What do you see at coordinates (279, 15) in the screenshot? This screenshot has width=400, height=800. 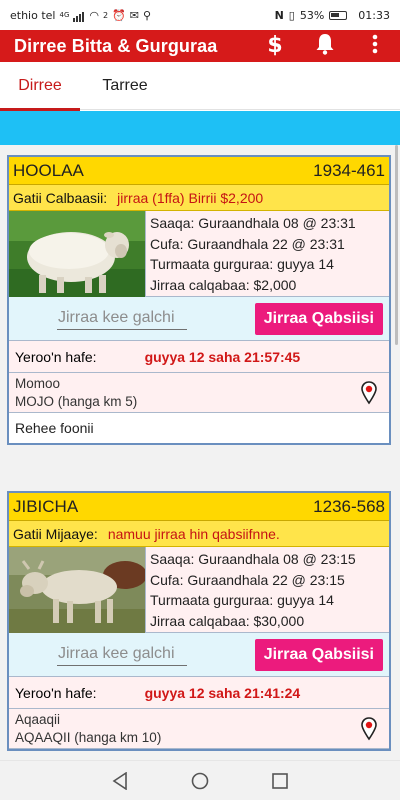 I see `nfc-icon: N` at bounding box center [279, 15].